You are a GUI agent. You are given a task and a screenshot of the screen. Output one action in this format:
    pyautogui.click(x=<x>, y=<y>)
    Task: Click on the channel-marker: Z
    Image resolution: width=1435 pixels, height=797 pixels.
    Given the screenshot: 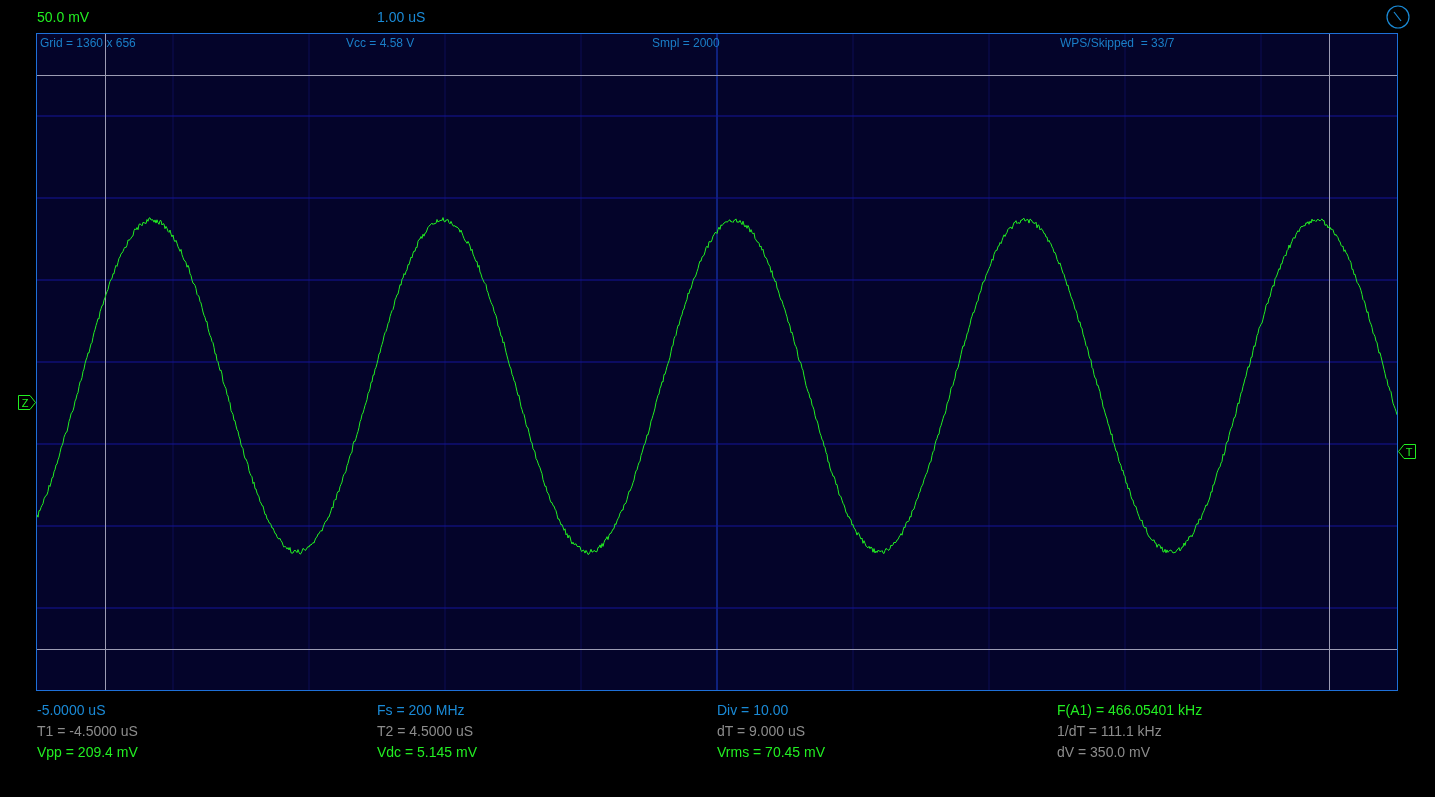 What is the action you would take?
    pyautogui.click(x=27, y=402)
    